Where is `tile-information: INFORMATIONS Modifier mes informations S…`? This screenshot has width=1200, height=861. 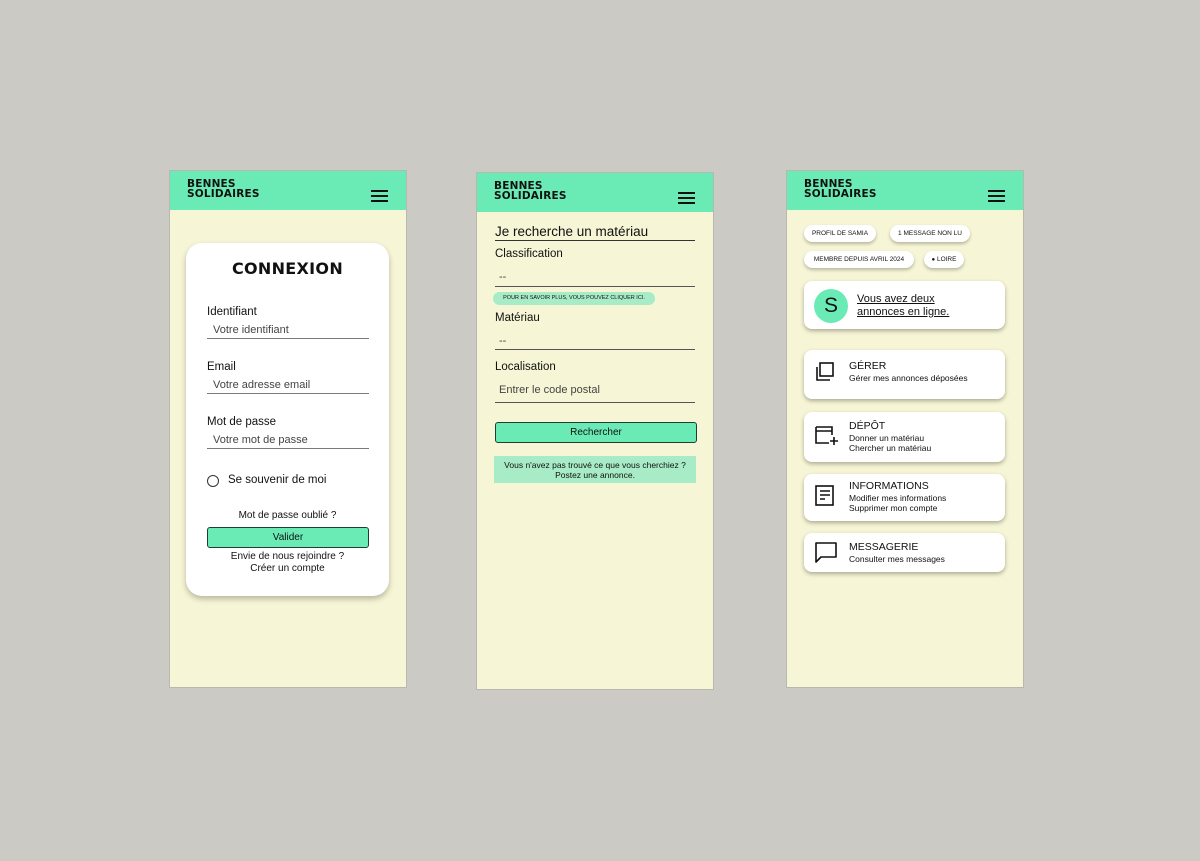 tile-information: INFORMATIONS Modifier mes informations S… is located at coordinates (904, 497).